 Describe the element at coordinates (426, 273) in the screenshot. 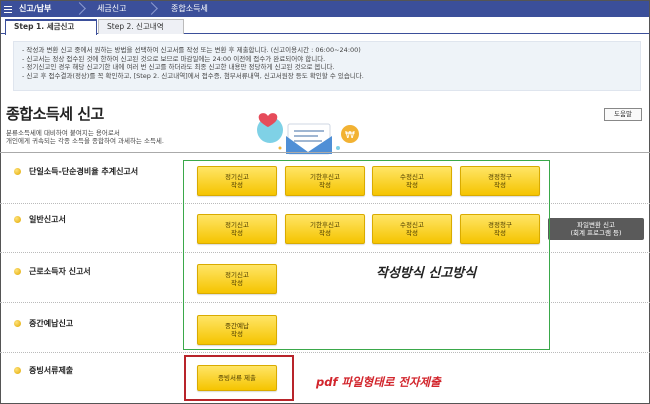

I see `writing-method-annotation: 작성방식 신고방식` at that location.